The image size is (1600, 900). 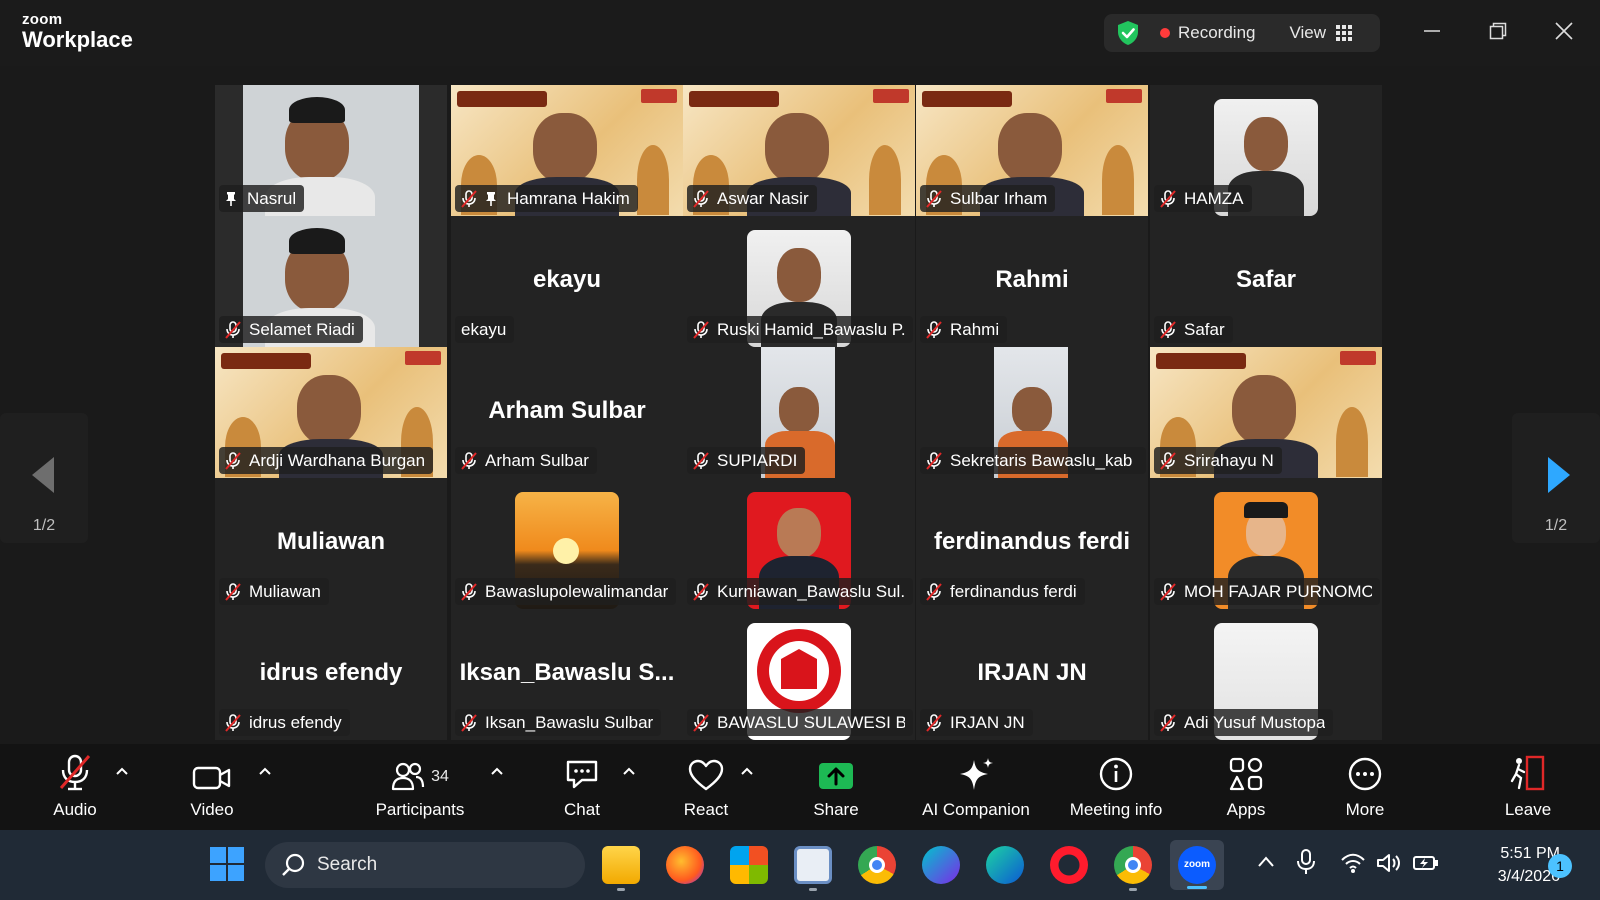 What do you see at coordinates (526, 460) in the screenshot?
I see `participant-name-tag: Arham Sulbar` at bounding box center [526, 460].